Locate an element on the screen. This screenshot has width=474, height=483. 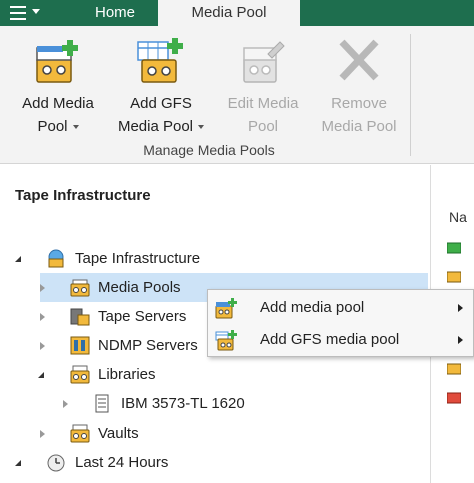
remove-media-pool-label-2: Media Pool is located at coordinates (359, 126).